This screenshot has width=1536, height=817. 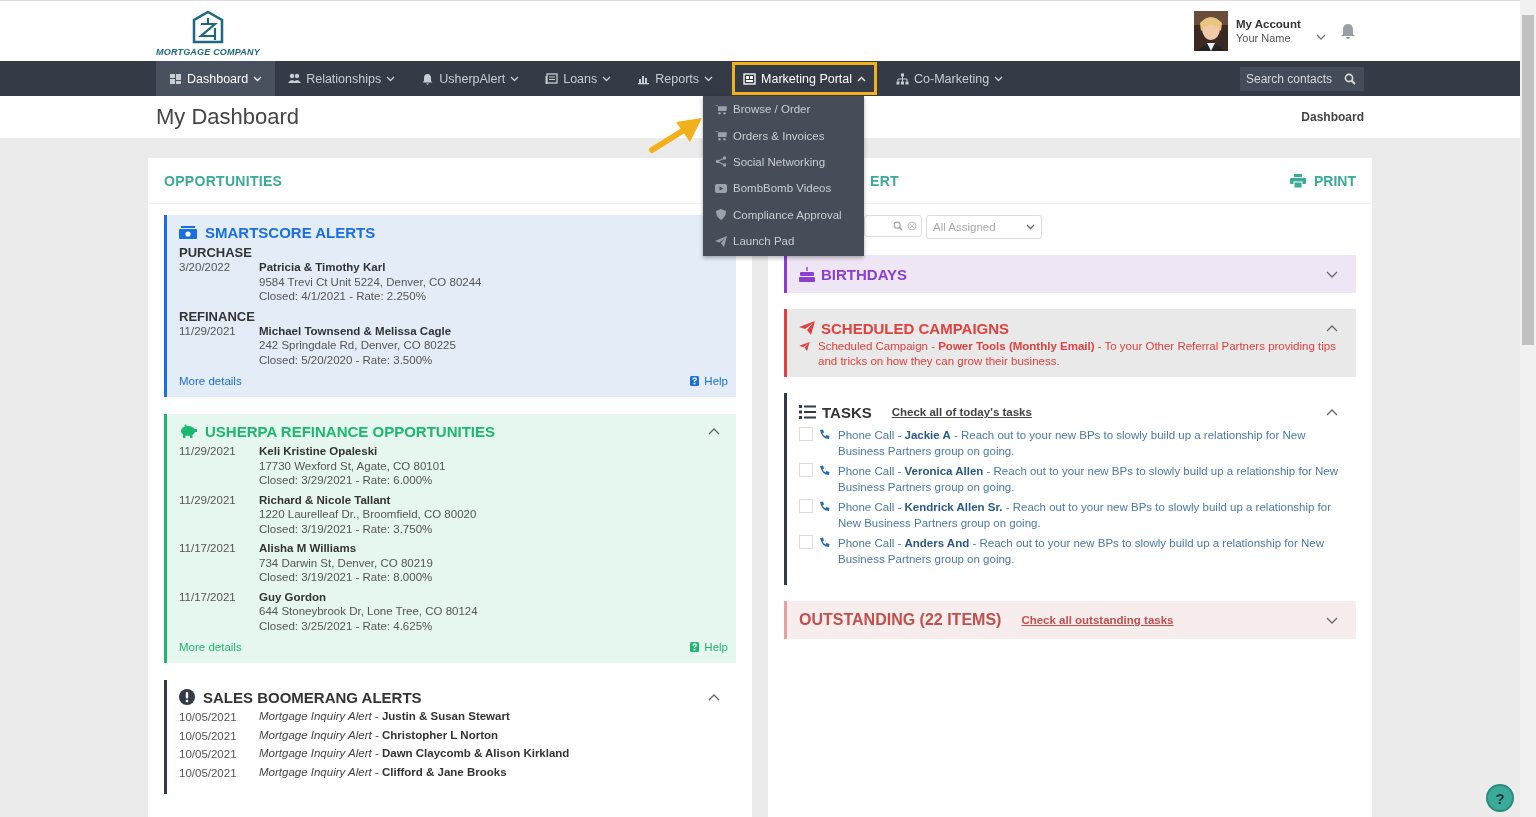 I want to click on section-title: SCHEDULED CAMPAIGNS, so click(x=915, y=328).